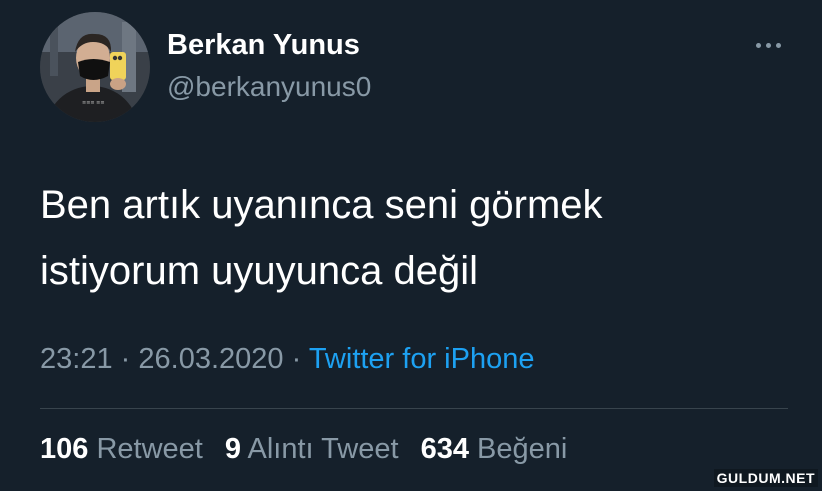 The height and width of the screenshot is (491, 822). I want to click on more-options-icon, so click(769, 46).